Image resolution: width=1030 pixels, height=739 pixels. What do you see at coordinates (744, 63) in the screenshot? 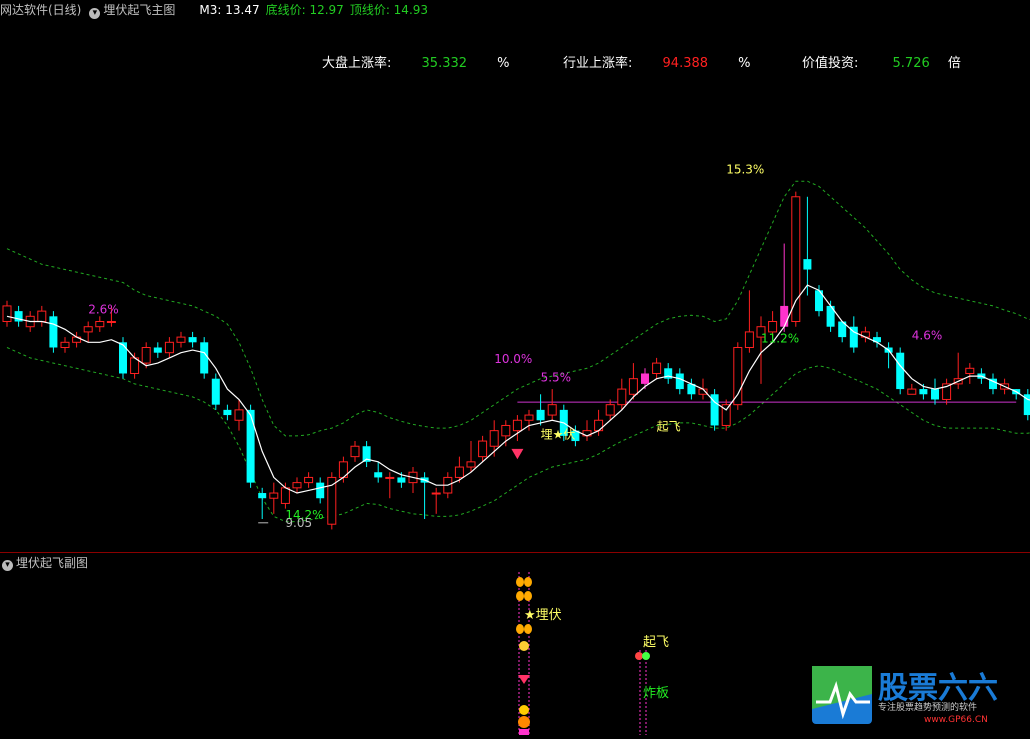
I see `industry-unit: %` at bounding box center [744, 63].